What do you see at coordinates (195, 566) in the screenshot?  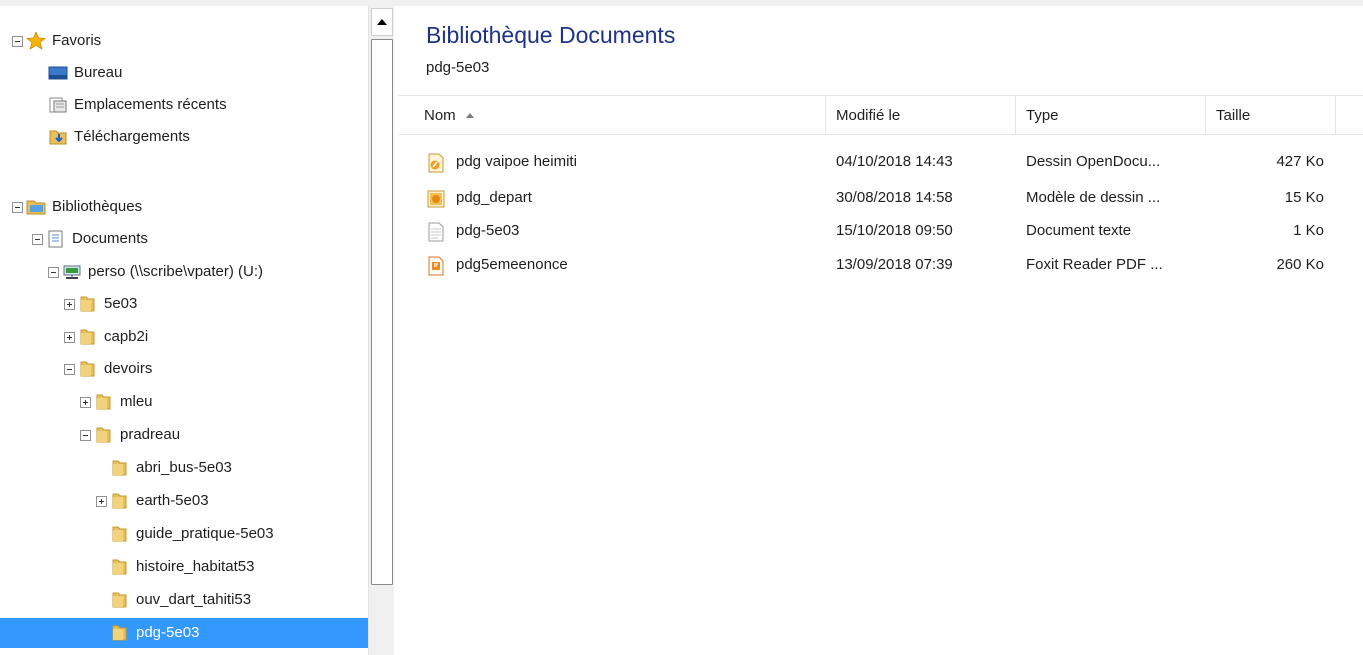 I see `tree-item-label: histoire_habitat53` at bounding box center [195, 566].